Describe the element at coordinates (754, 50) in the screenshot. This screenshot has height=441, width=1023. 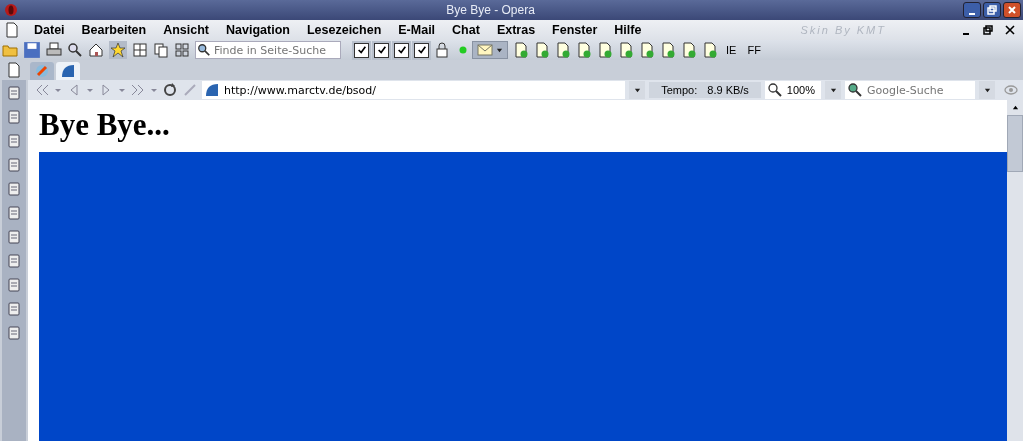
I see `toolbar-button: FF` at that location.